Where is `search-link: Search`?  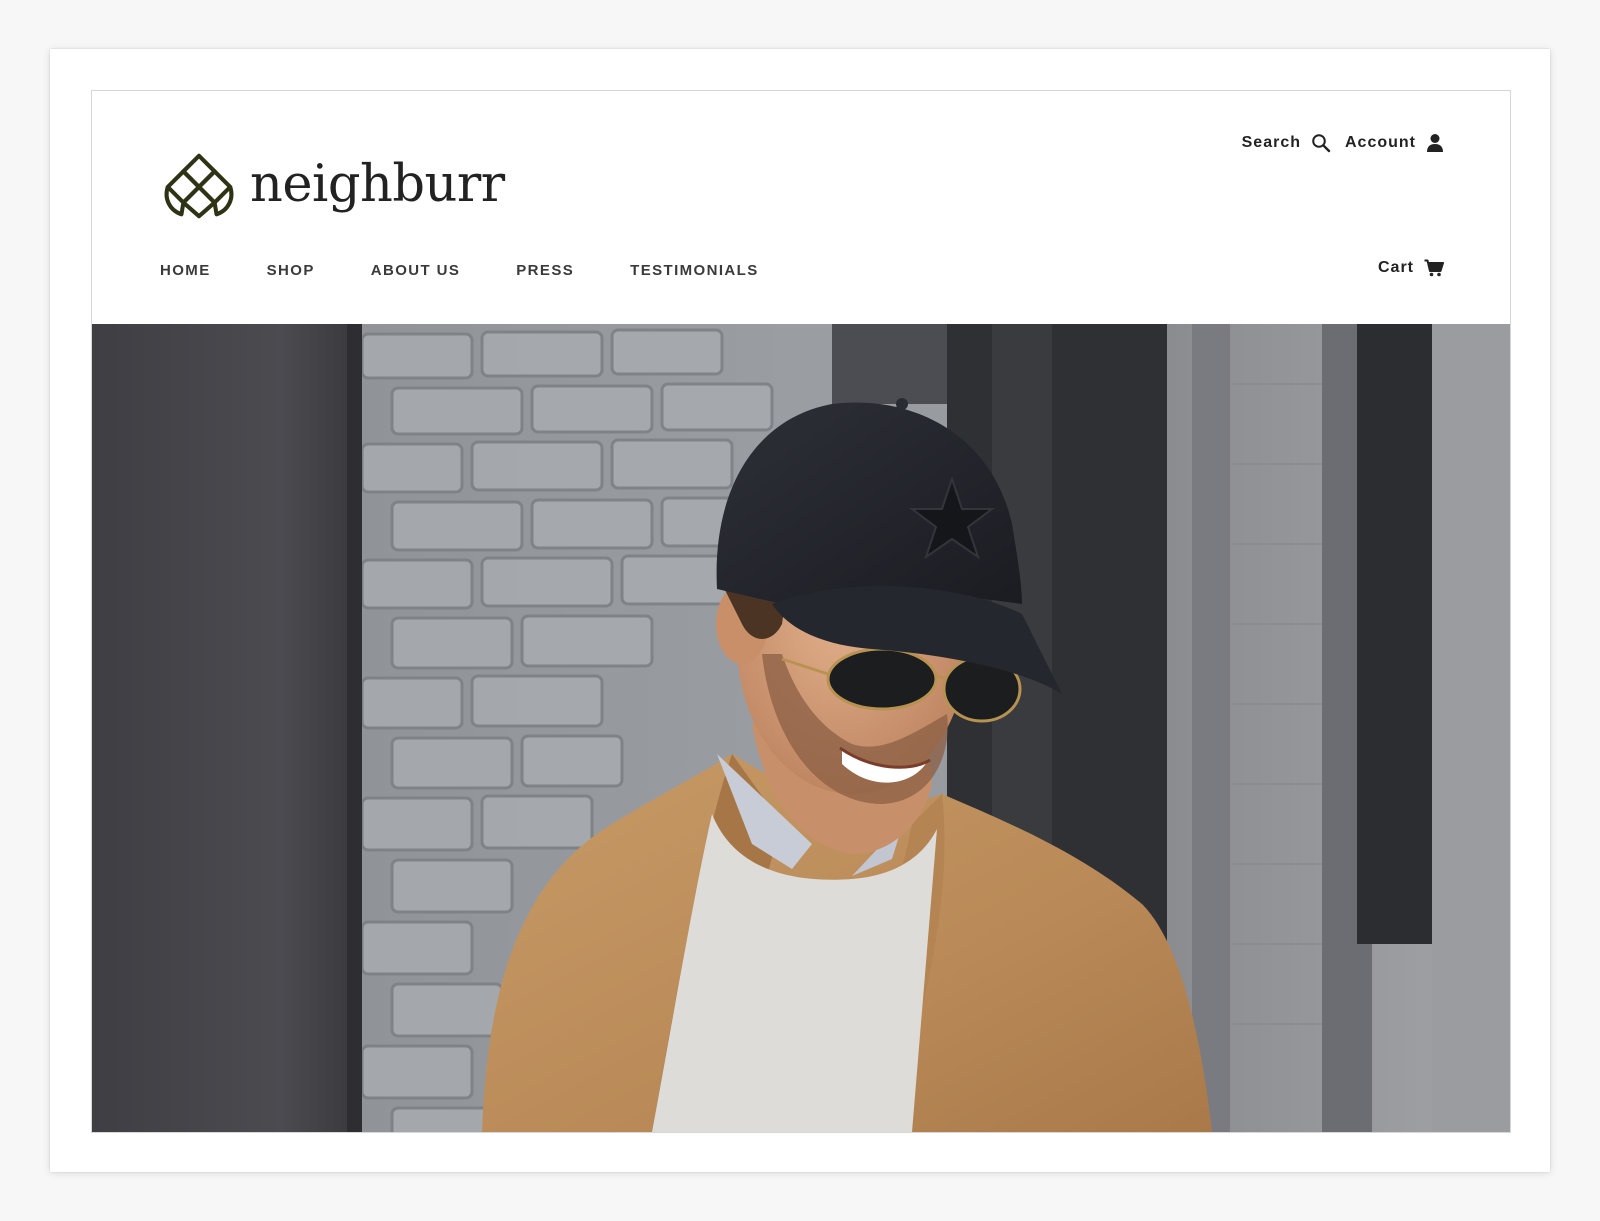
search-link: Search is located at coordinates (1286, 143).